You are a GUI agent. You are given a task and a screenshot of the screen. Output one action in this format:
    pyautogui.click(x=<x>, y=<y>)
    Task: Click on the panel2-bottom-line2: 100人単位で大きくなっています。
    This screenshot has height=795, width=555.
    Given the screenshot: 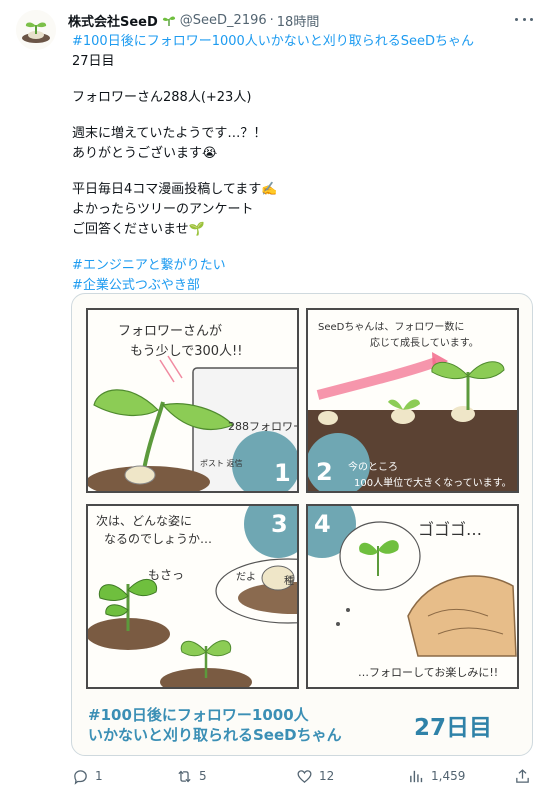 What is the action you would take?
    pyautogui.click(x=433, y=483)
    